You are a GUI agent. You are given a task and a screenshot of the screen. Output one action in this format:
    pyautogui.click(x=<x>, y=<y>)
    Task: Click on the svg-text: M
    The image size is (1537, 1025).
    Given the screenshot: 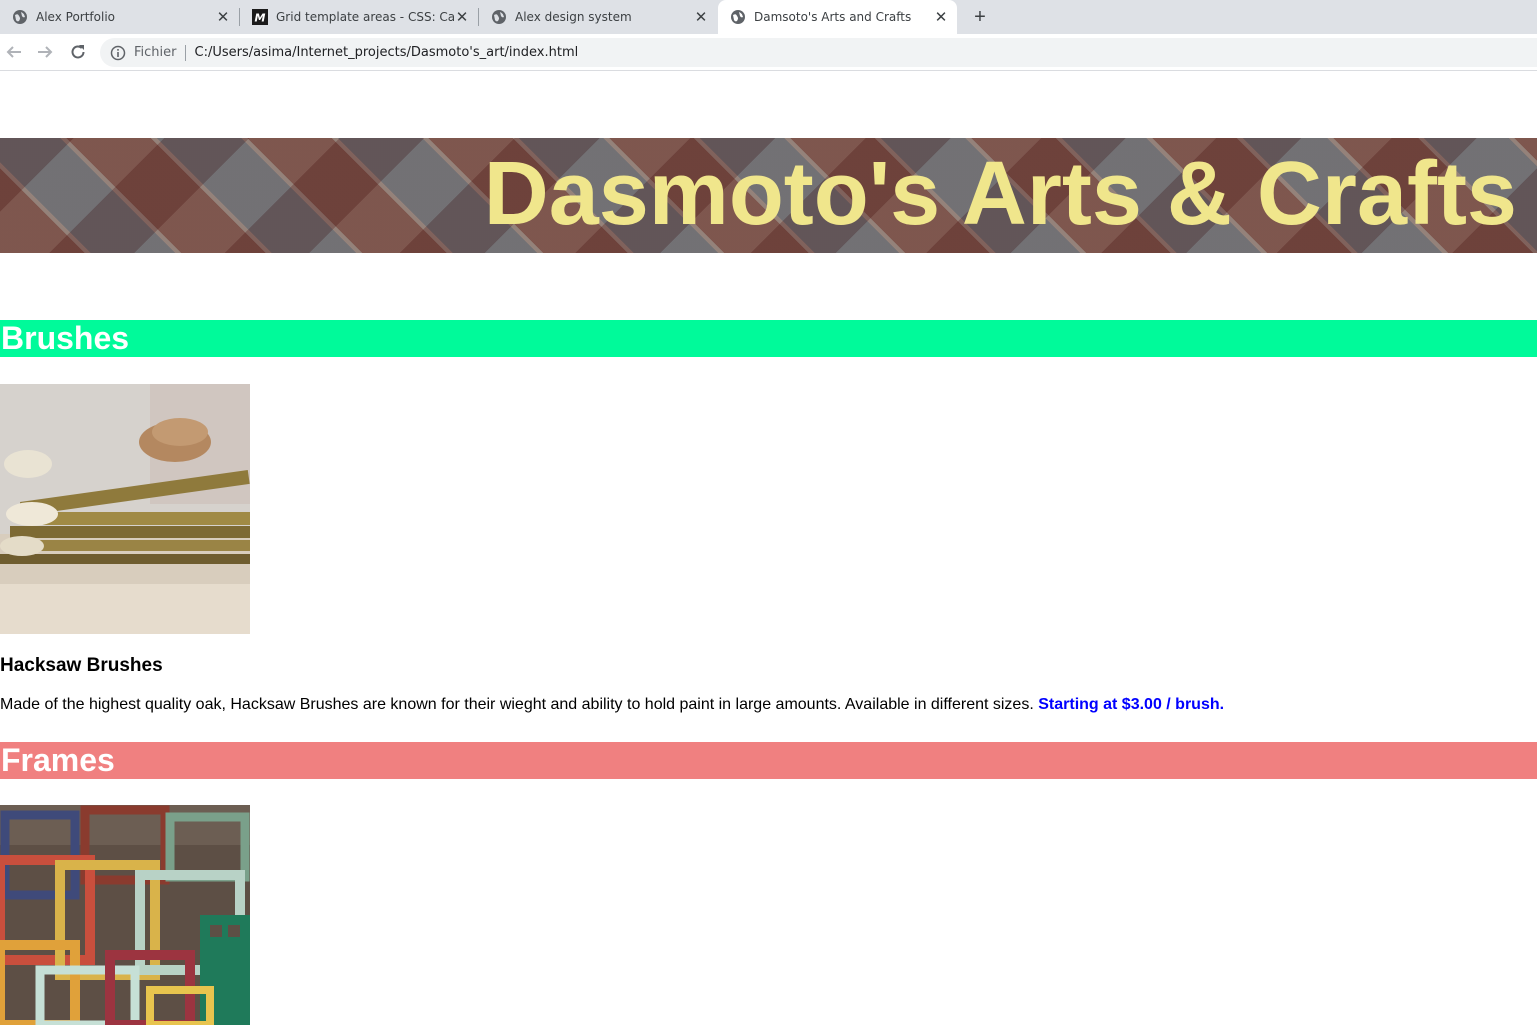 What is the action you would take?
    pyautogui.click(x=260, y=18)
    